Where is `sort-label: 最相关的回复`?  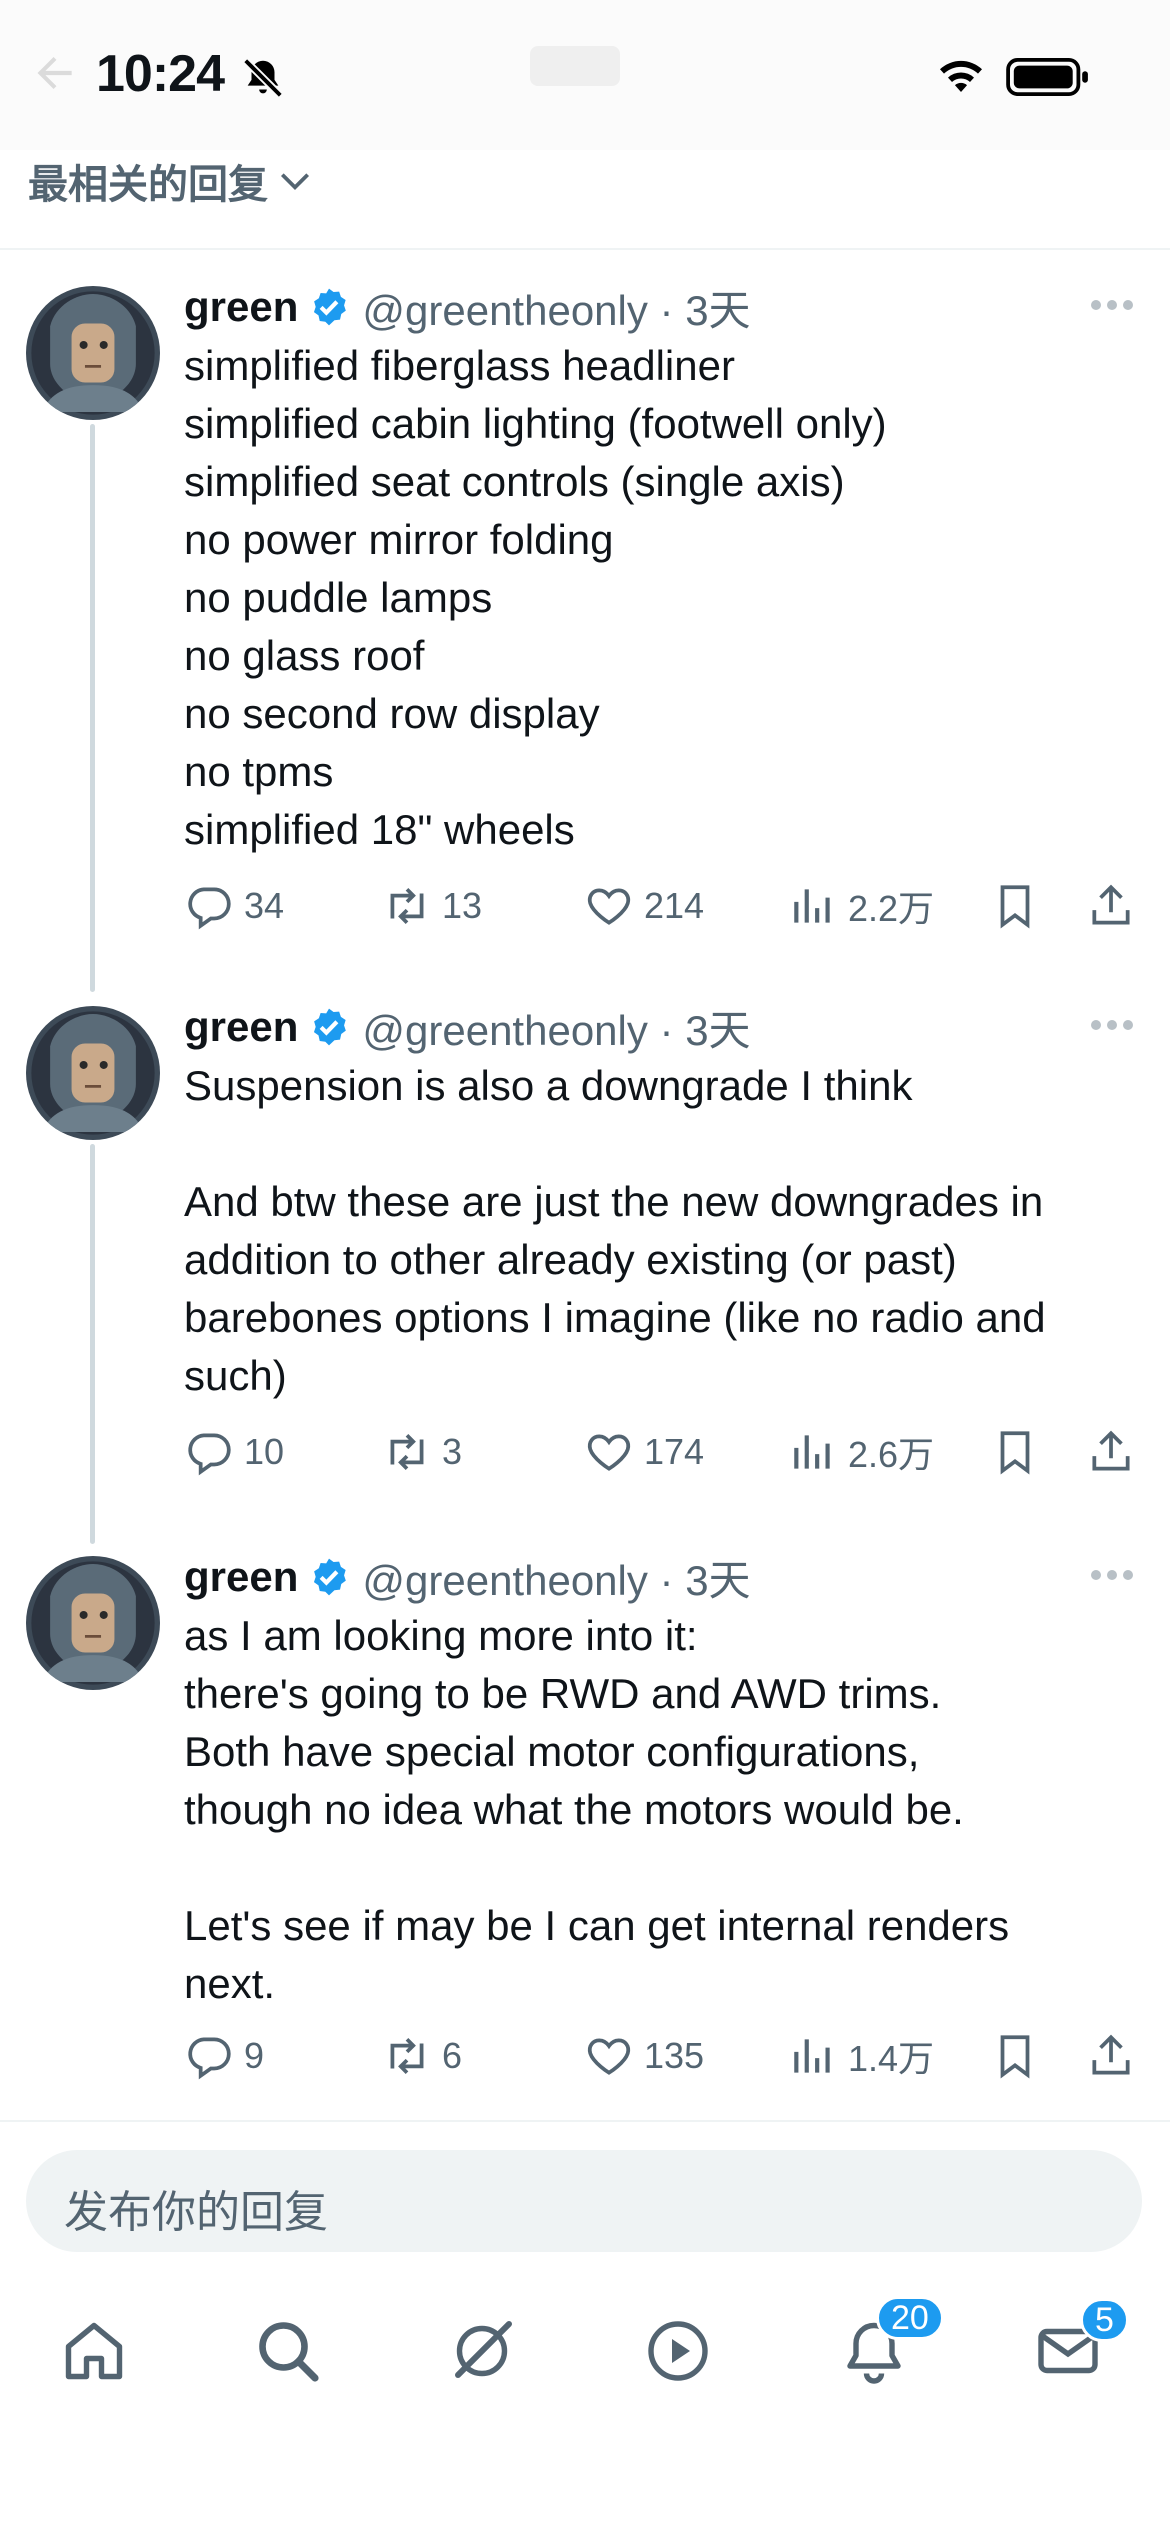
sort-label: 最相关的回复 is located at coordinates (148, 185).